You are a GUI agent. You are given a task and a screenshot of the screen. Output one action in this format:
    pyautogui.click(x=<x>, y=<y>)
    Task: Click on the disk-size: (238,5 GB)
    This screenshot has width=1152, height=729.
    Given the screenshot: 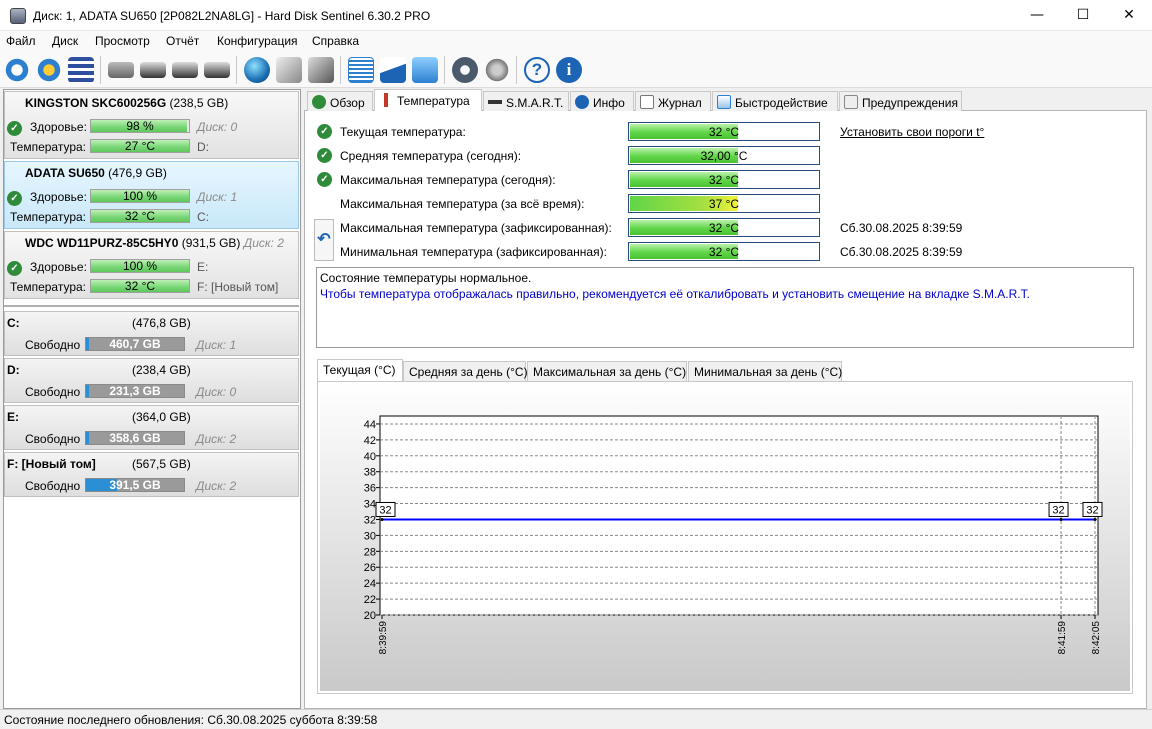 What is the action you would take?
    pyautogui.click(x=199, y=103)
    